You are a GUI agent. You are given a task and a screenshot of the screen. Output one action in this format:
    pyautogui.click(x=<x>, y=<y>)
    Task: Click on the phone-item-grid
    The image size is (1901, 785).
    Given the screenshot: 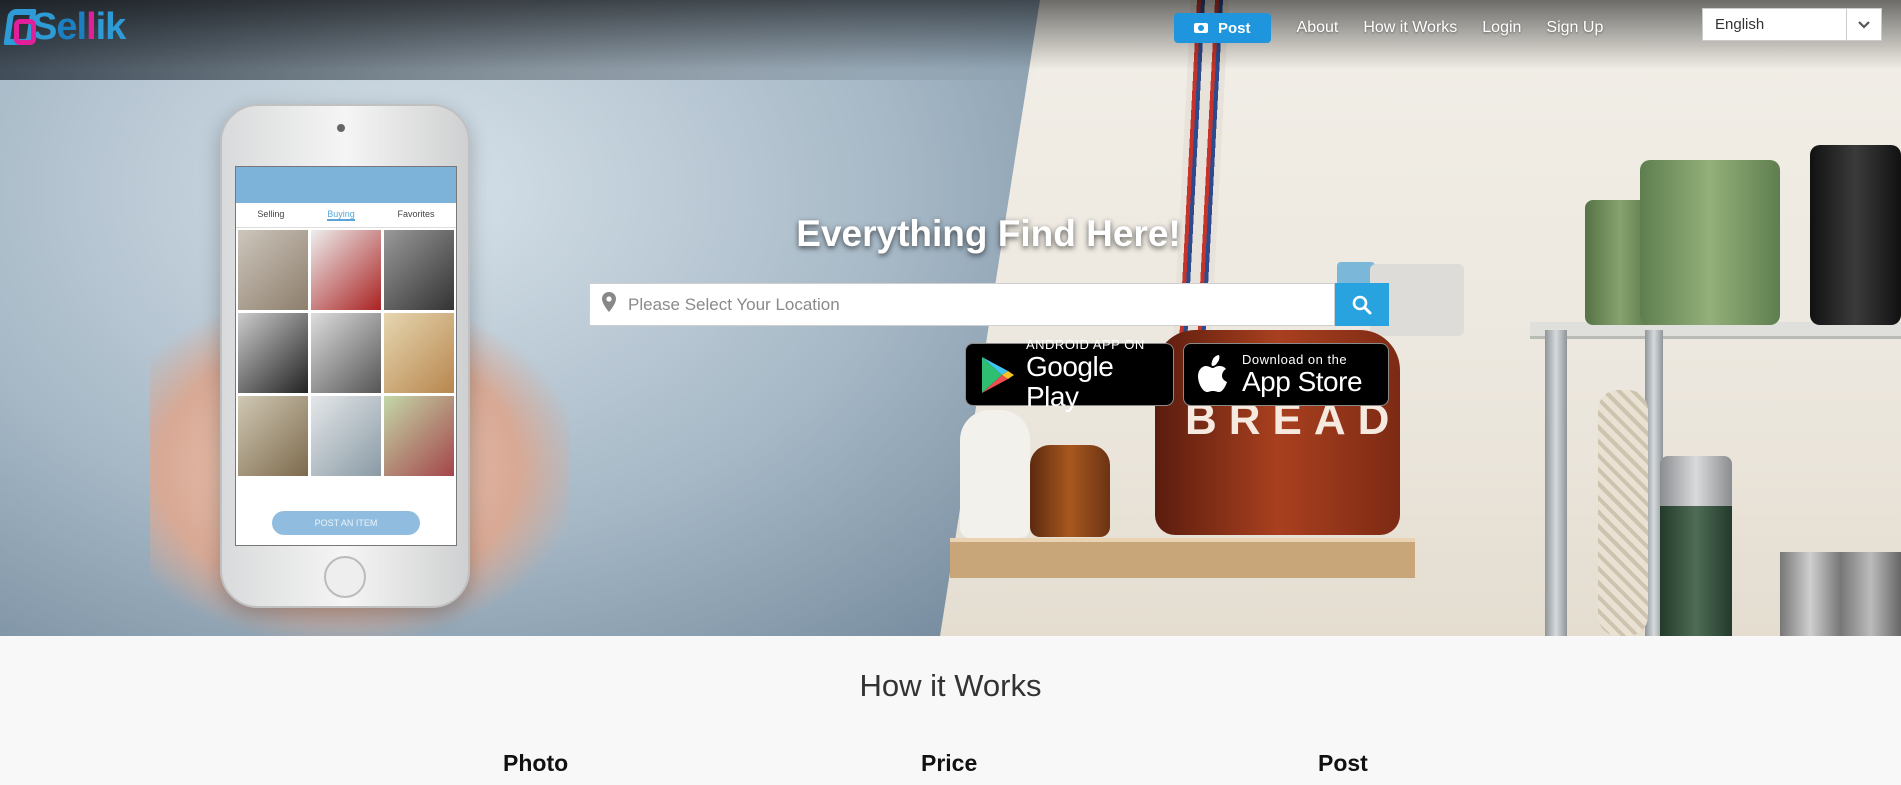 What is the action you would take?
    pyautogui.click(x=346, y=353)
    